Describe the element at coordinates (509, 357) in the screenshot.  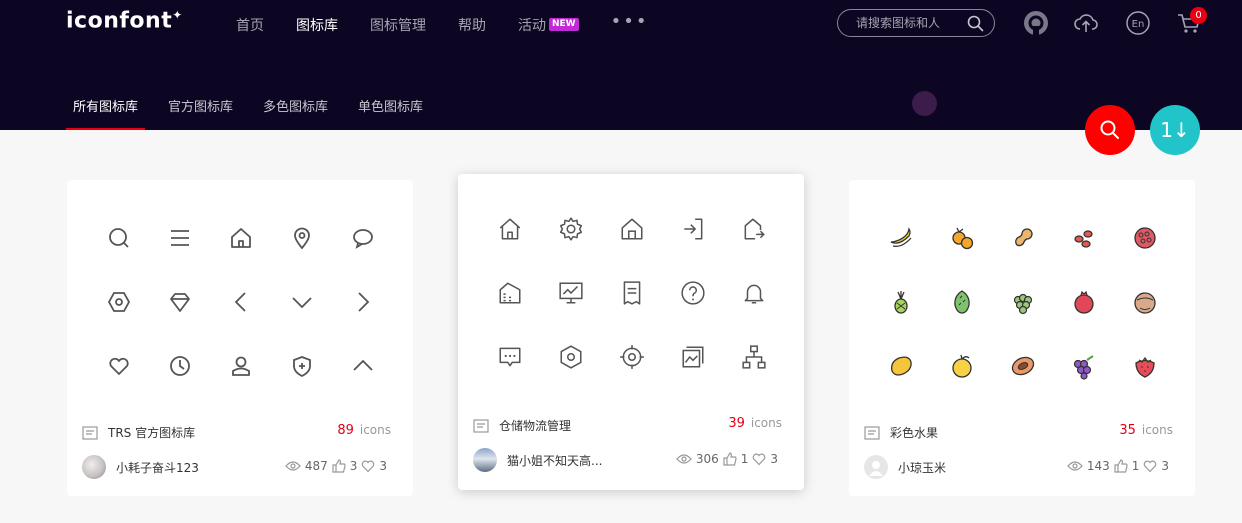
I see `message-icon` at that location.